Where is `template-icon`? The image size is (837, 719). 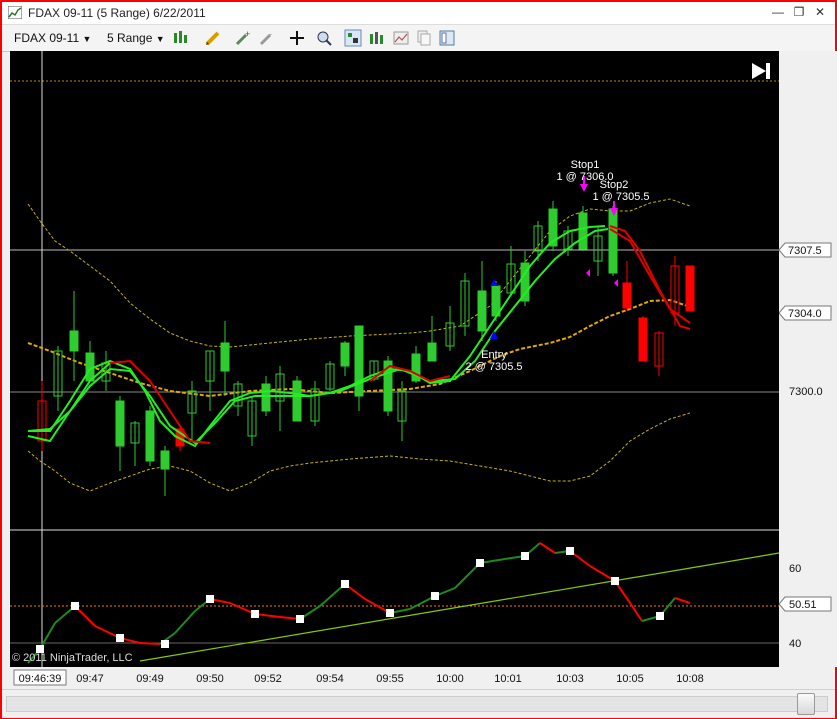 template-icon is located at coordinates (447, 38).